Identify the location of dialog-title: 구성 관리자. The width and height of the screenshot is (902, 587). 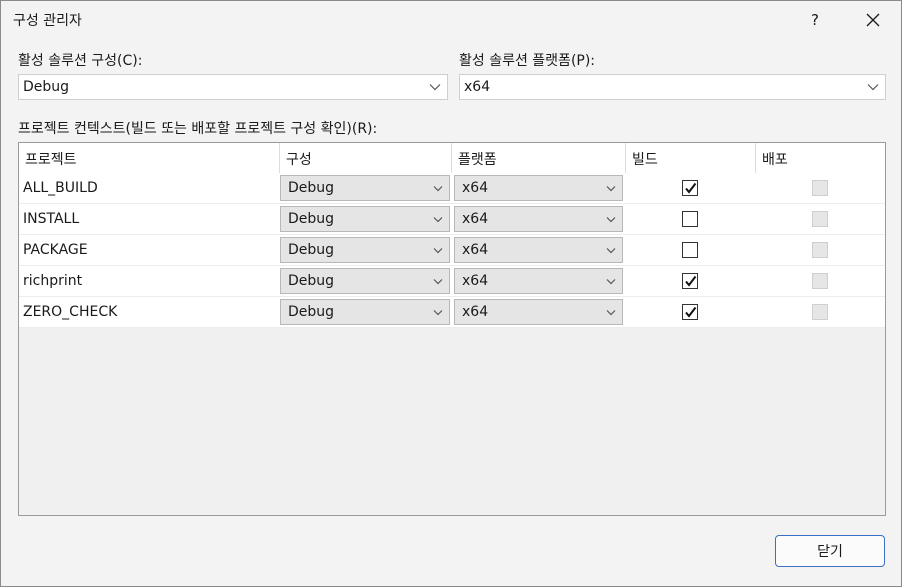
(47, 21).